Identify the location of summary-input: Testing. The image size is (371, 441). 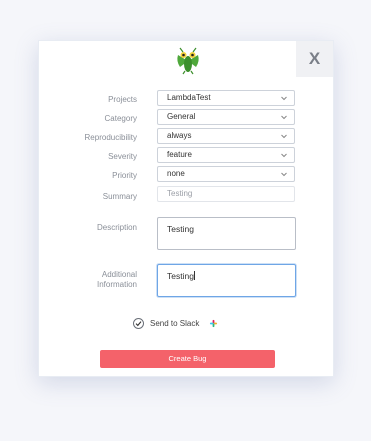
(226, 194).